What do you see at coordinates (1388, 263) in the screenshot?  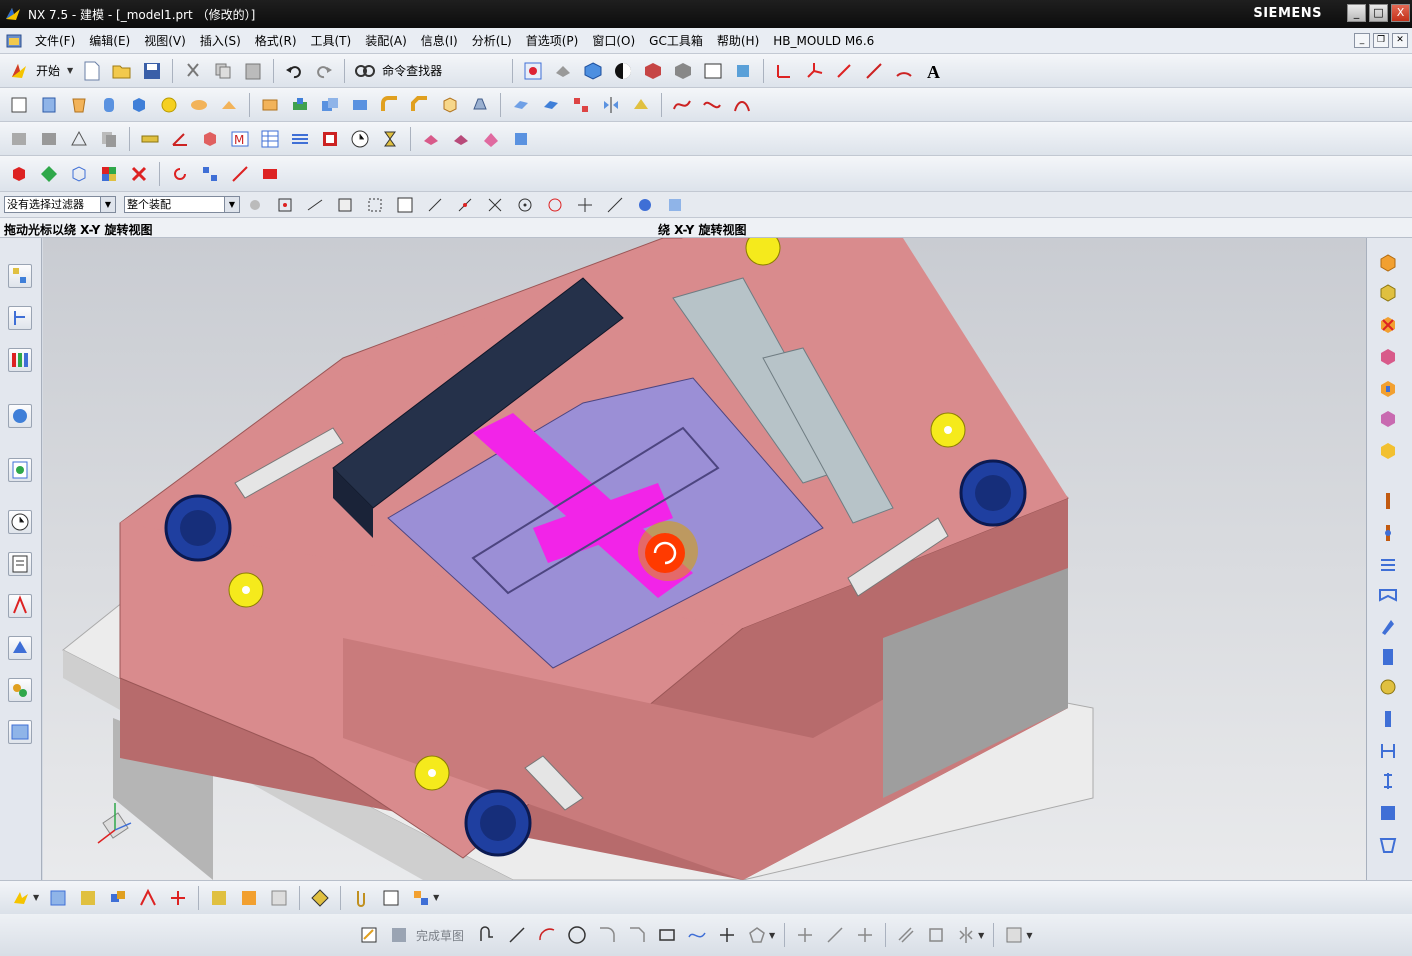 I see `mold-wizard-init-icon` at bounding box center [1388, 263].